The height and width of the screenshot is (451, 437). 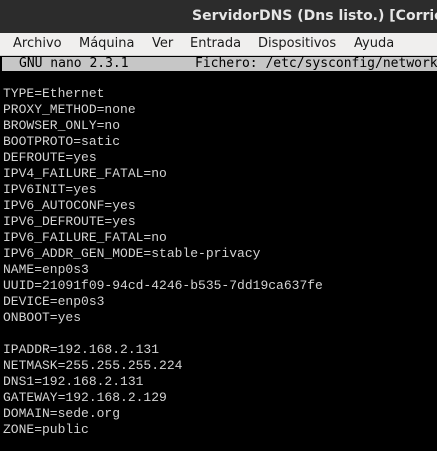 I want to click on file-line: IPV6_ADDR_GEN_MODE=stable-privacy, so click(x=132, y=253).